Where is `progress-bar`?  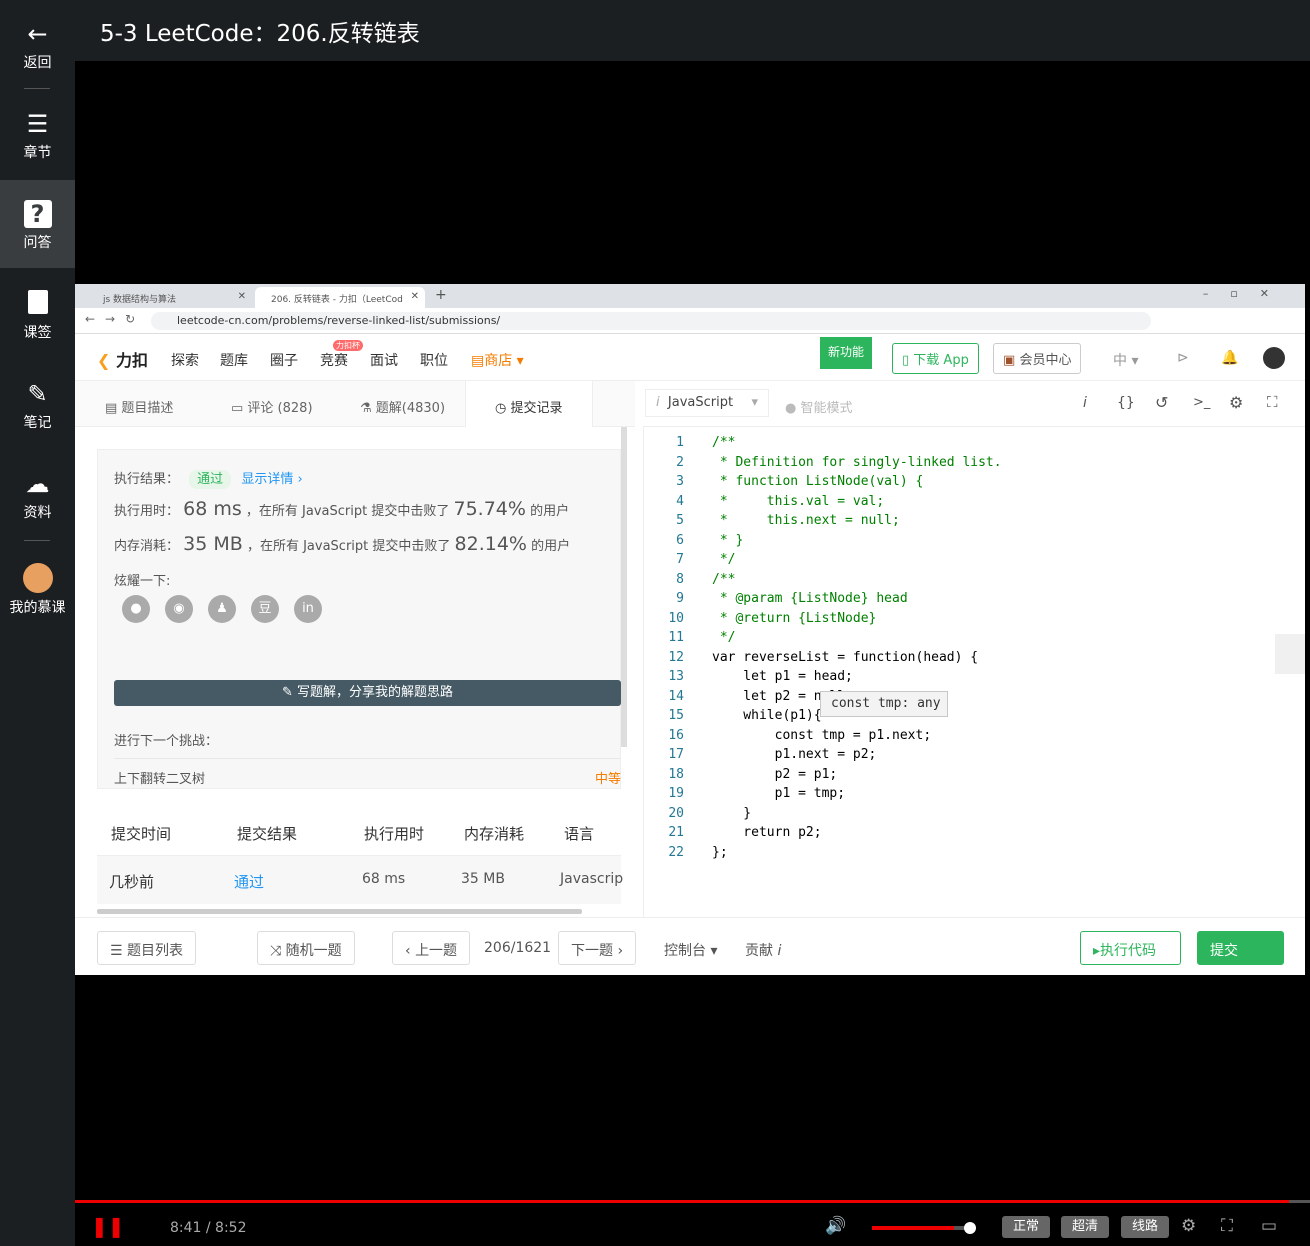 progress-bar is located at coordinates (692, 1201).